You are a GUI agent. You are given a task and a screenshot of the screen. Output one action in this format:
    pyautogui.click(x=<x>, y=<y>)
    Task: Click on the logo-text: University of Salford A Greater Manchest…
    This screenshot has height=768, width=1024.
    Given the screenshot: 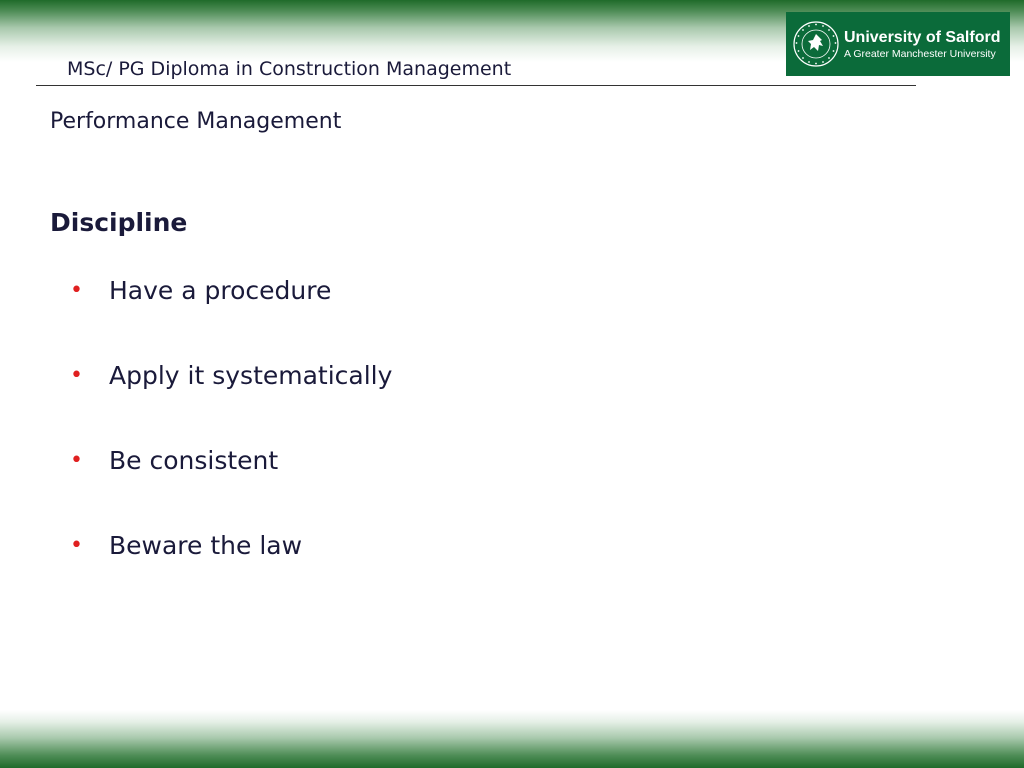 What is the action you would take?
    pyautogui.click(x=922, y=44)
    